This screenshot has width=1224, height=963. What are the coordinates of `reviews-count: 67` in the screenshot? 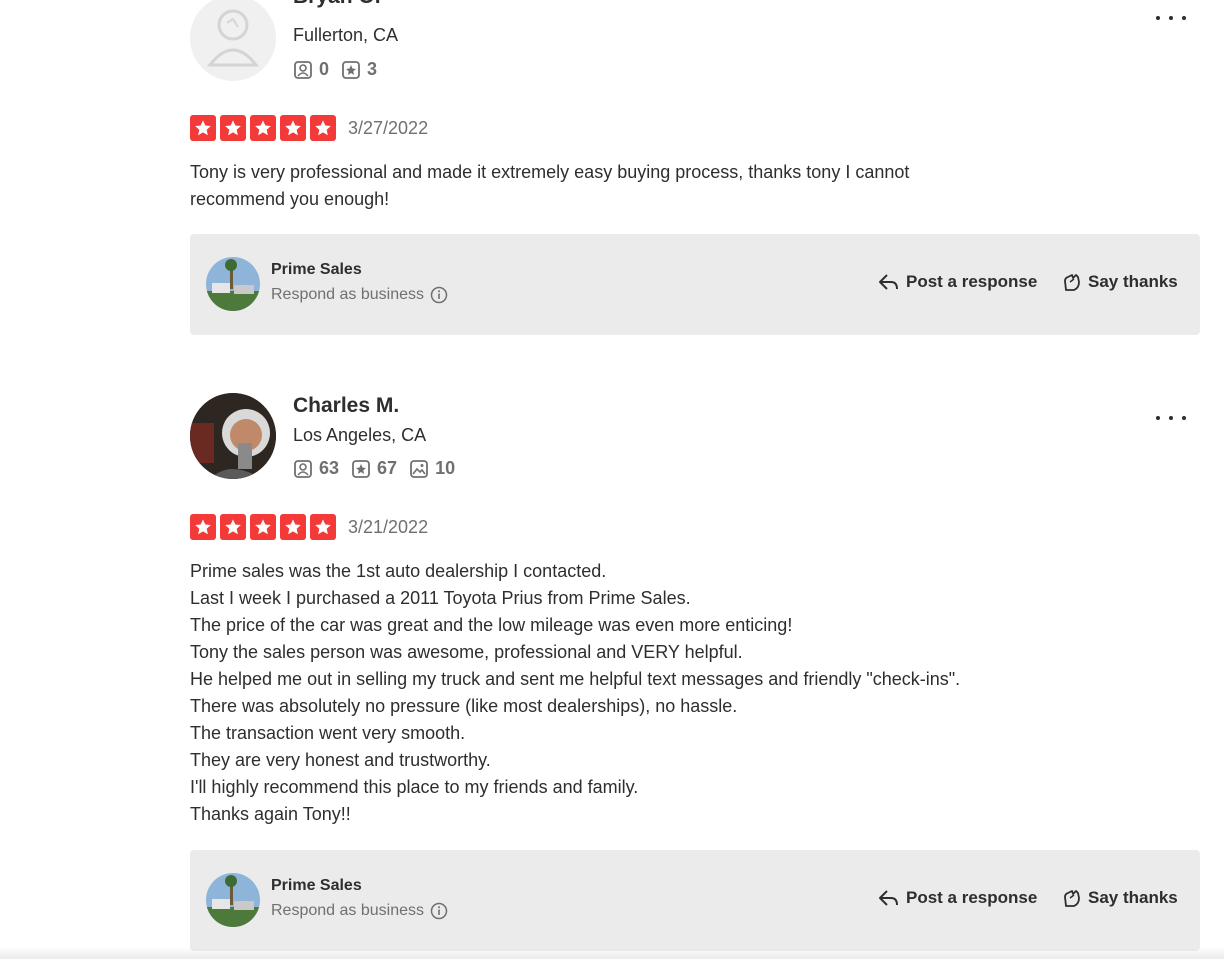 It's located at (374, 468).